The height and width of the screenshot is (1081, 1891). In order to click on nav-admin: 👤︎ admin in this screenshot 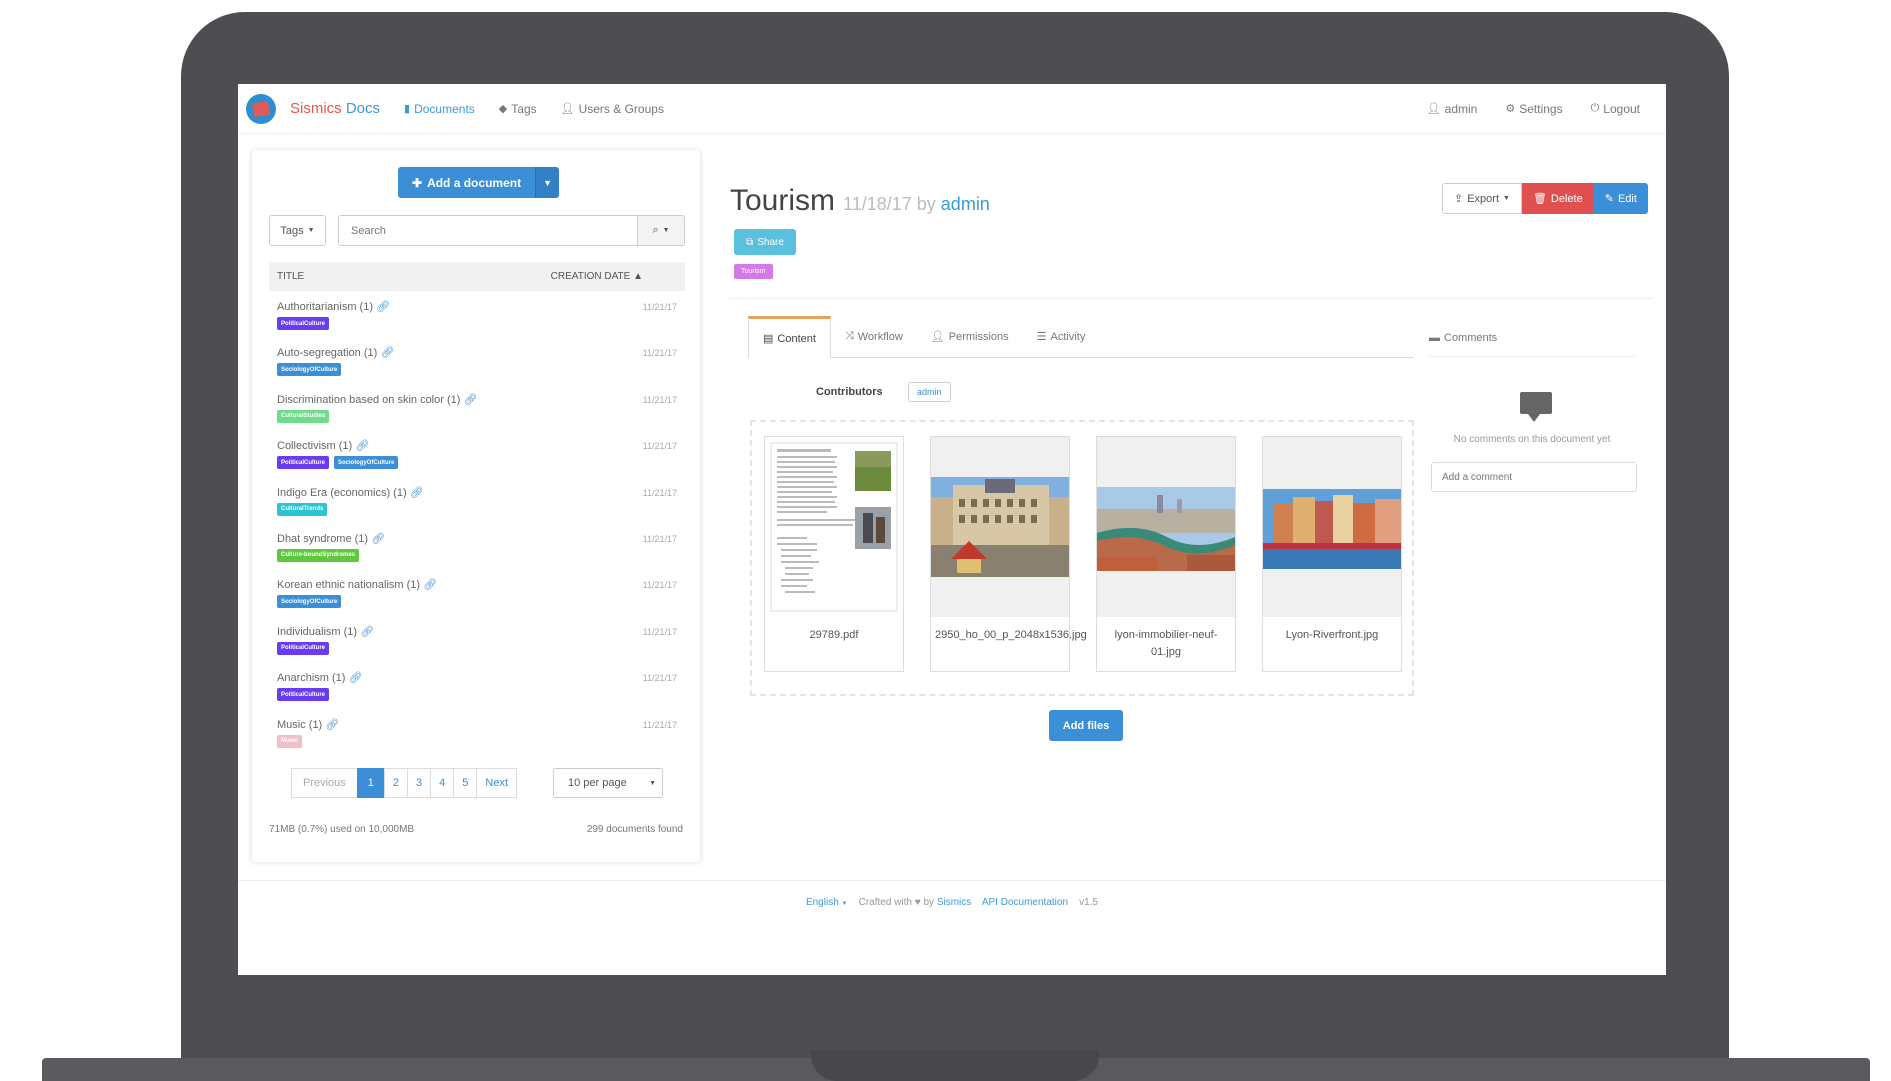, I will do `click(1452, 109)`.